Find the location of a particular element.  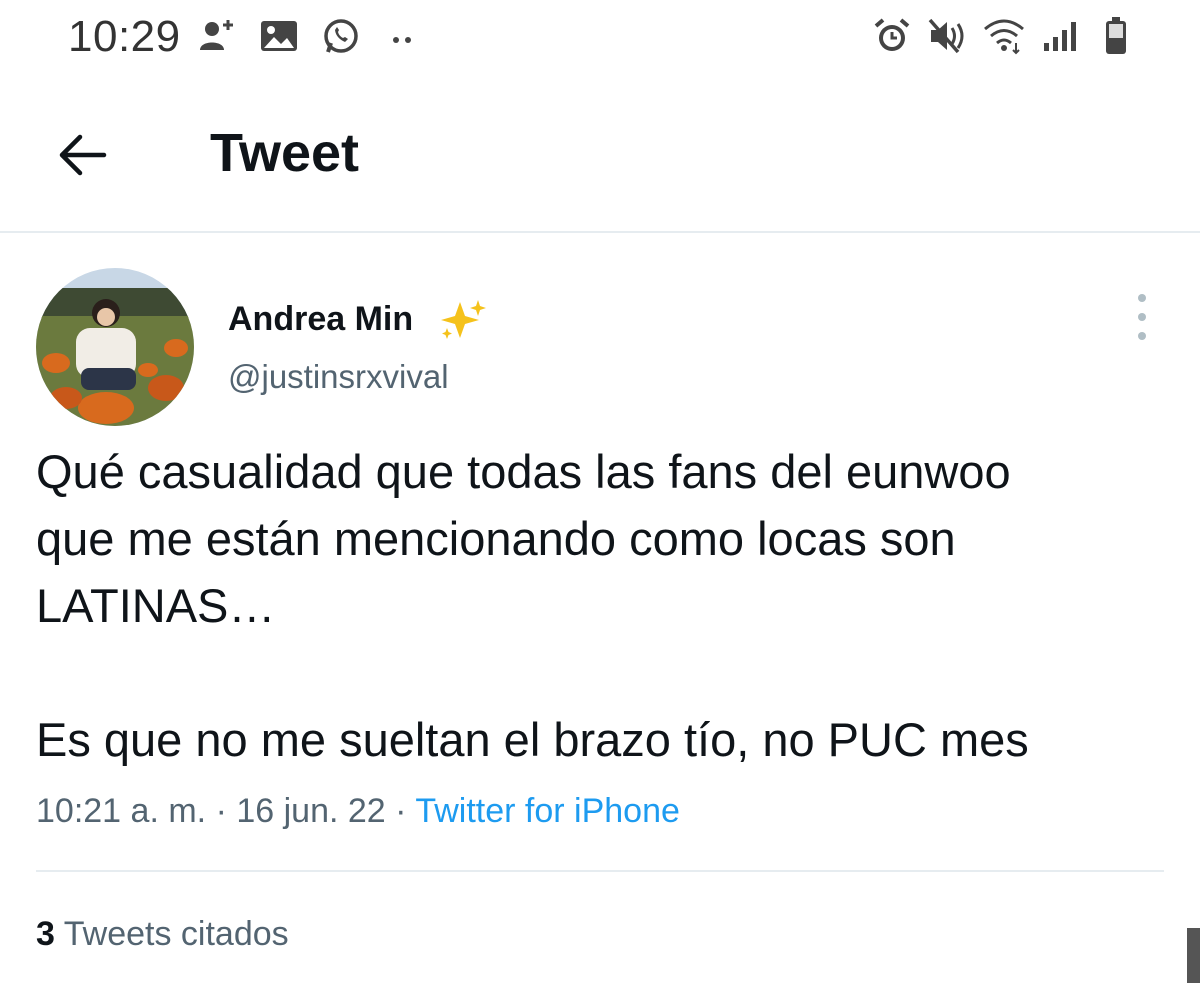

status-right-icons is located at coordinates (1004, 36).